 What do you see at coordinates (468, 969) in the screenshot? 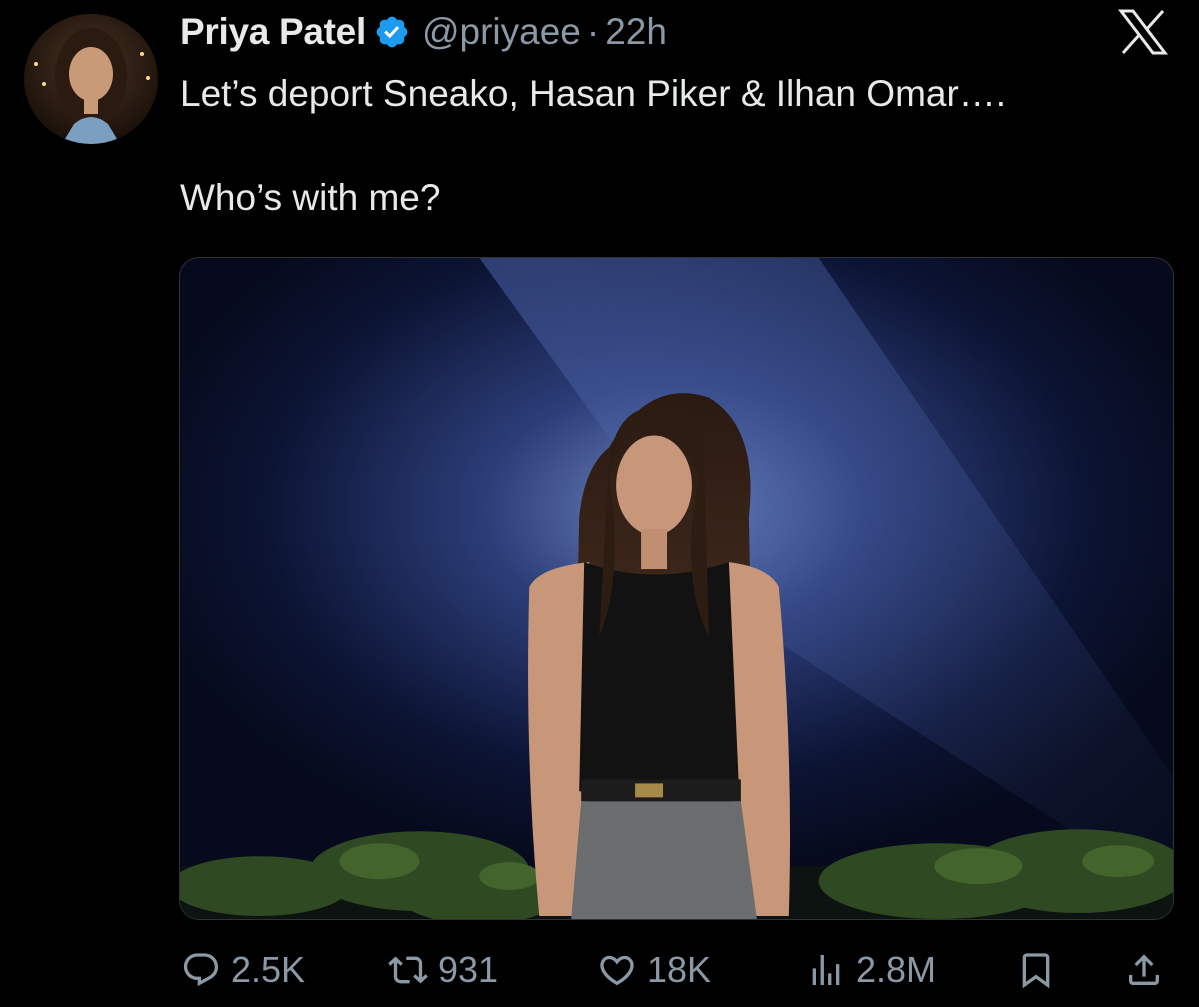
I see `repost-count: 931` at bounding box center [468, 969].